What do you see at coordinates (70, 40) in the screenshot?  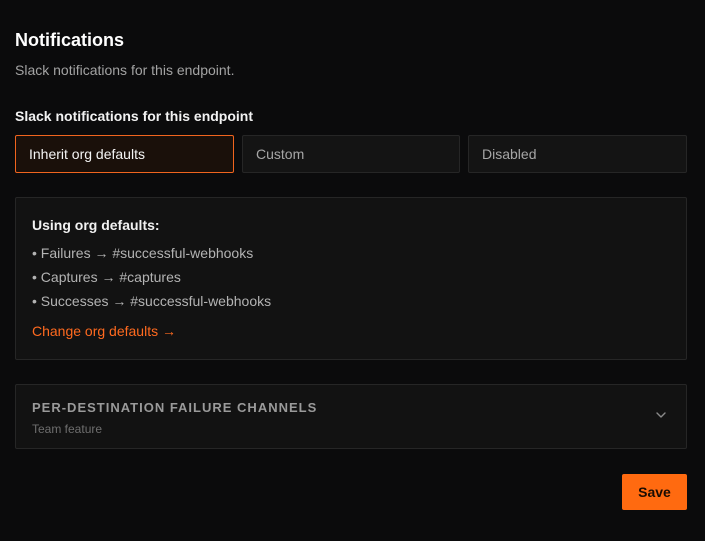 I see `page-title: Notifications` at bounding box center [70, 40].